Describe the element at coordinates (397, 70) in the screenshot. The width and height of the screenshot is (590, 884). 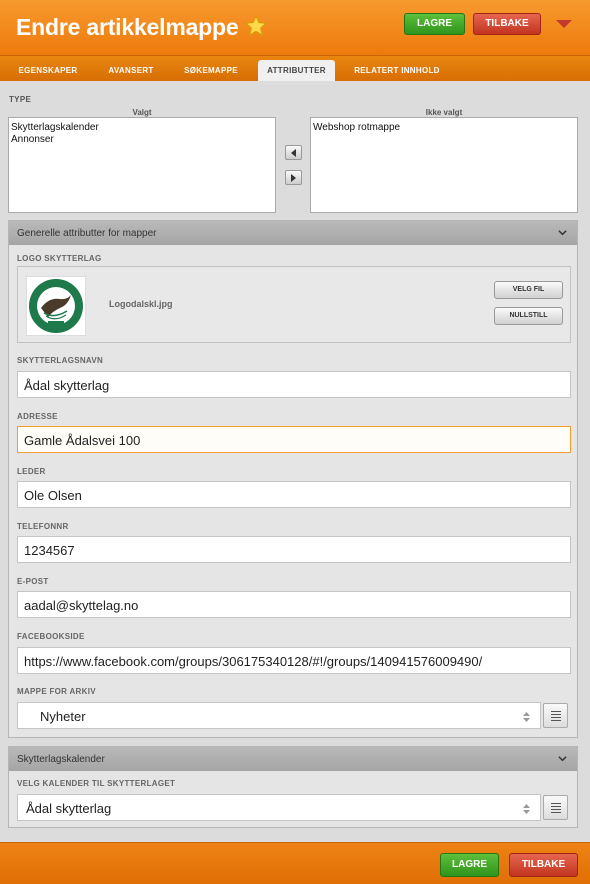
I see `tab-relatert-innhold: RELATERT INNHOLD` at that location.